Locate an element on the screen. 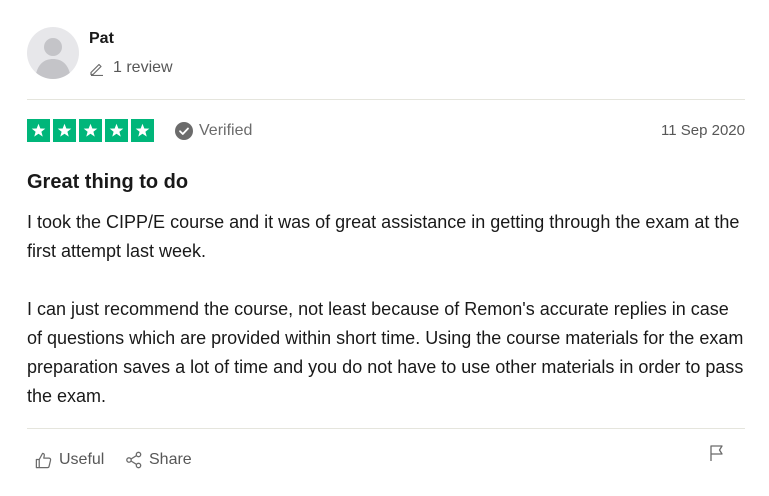 The height and width of the screenshot is (496, 769). thumbs-up-icon is located at coordinates (43, 460).